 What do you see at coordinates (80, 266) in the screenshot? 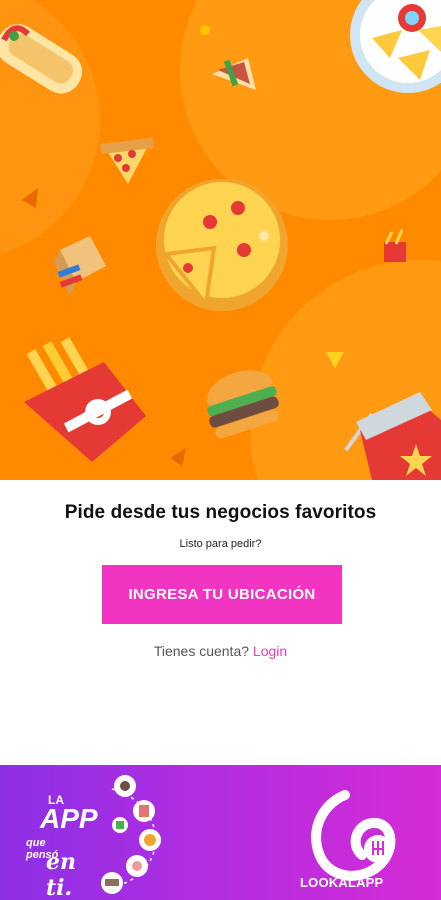
I see `drink-box-icon` at bounding box center [80, 266].